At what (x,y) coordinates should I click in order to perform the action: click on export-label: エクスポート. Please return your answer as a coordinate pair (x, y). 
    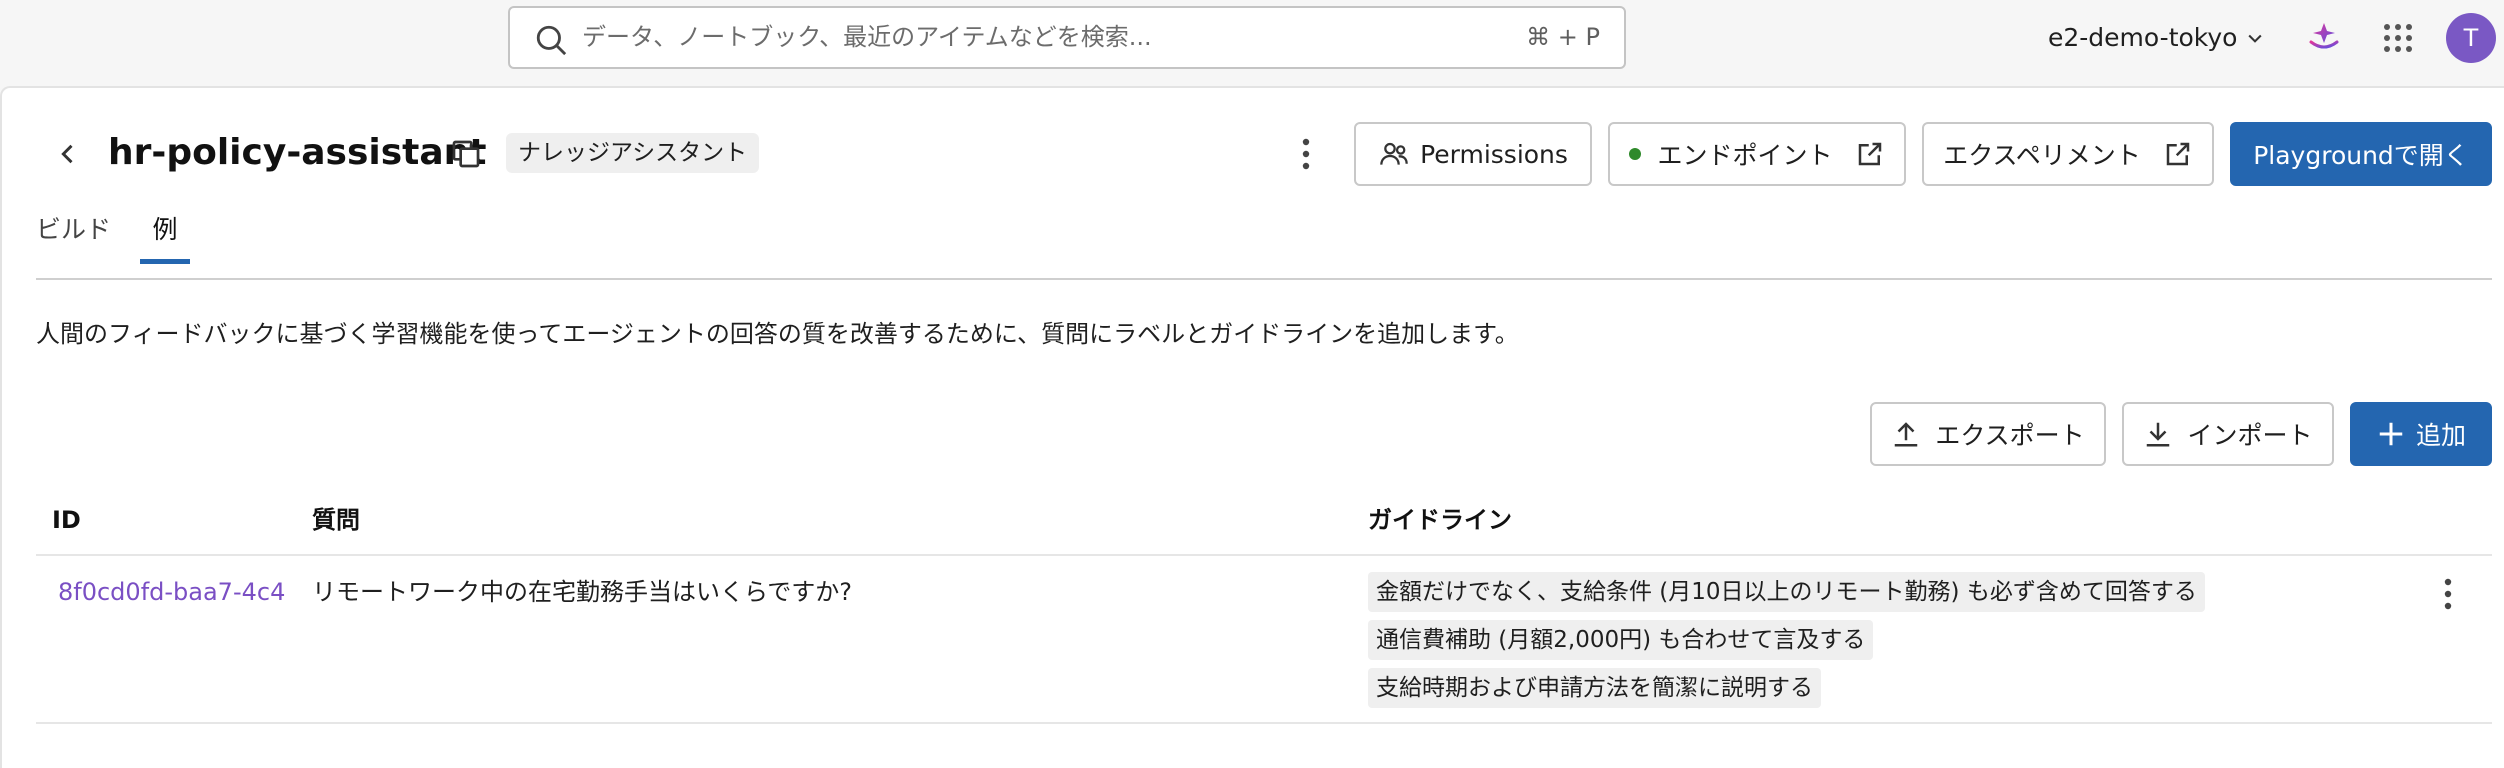
    Looking at the image, I should click on (2010, 435).